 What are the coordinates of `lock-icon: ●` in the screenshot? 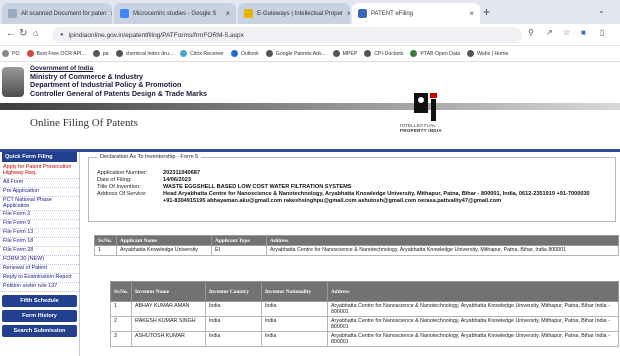 It's located at (62, 35).